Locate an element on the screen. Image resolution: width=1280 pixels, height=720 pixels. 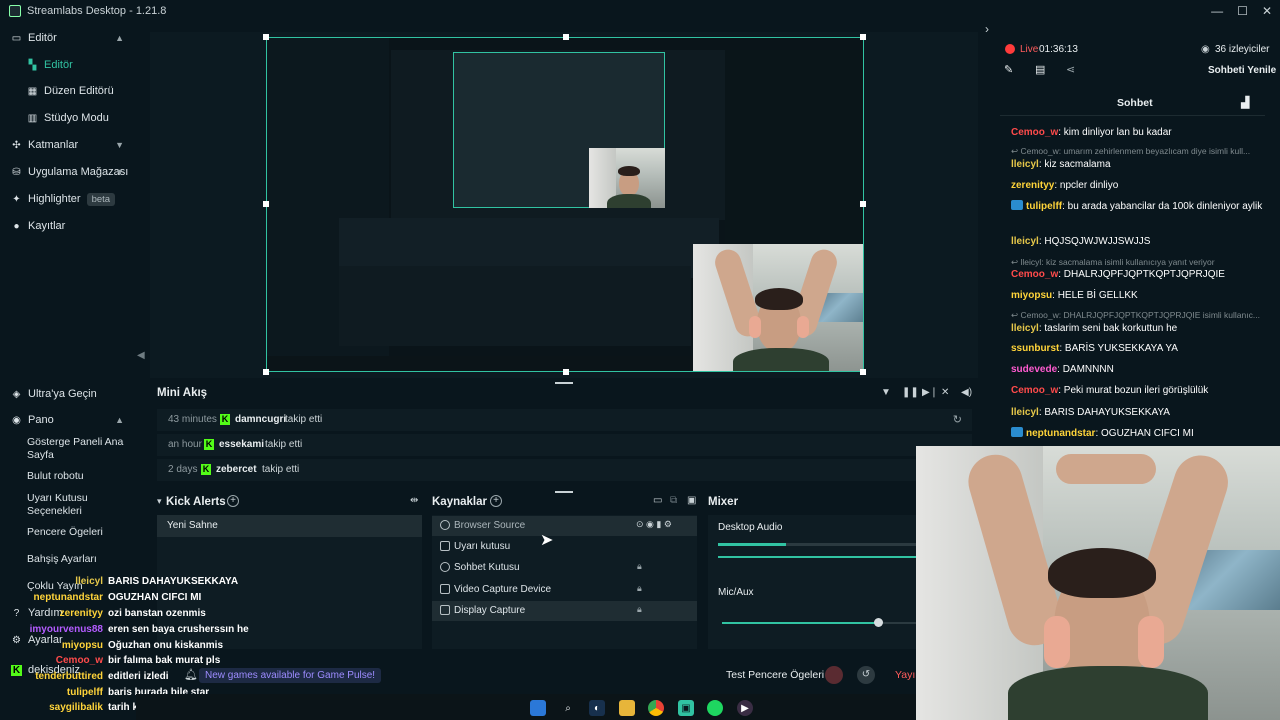
info-icon: ▤ is located at coordinates (1040, 69).